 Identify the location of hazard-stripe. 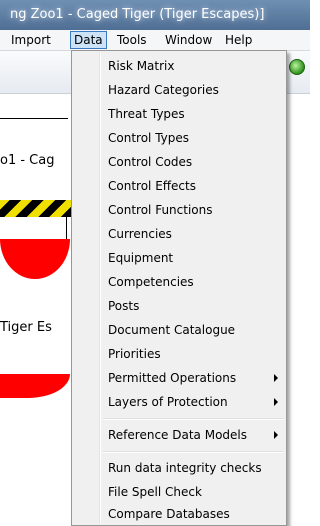
(36, 208).